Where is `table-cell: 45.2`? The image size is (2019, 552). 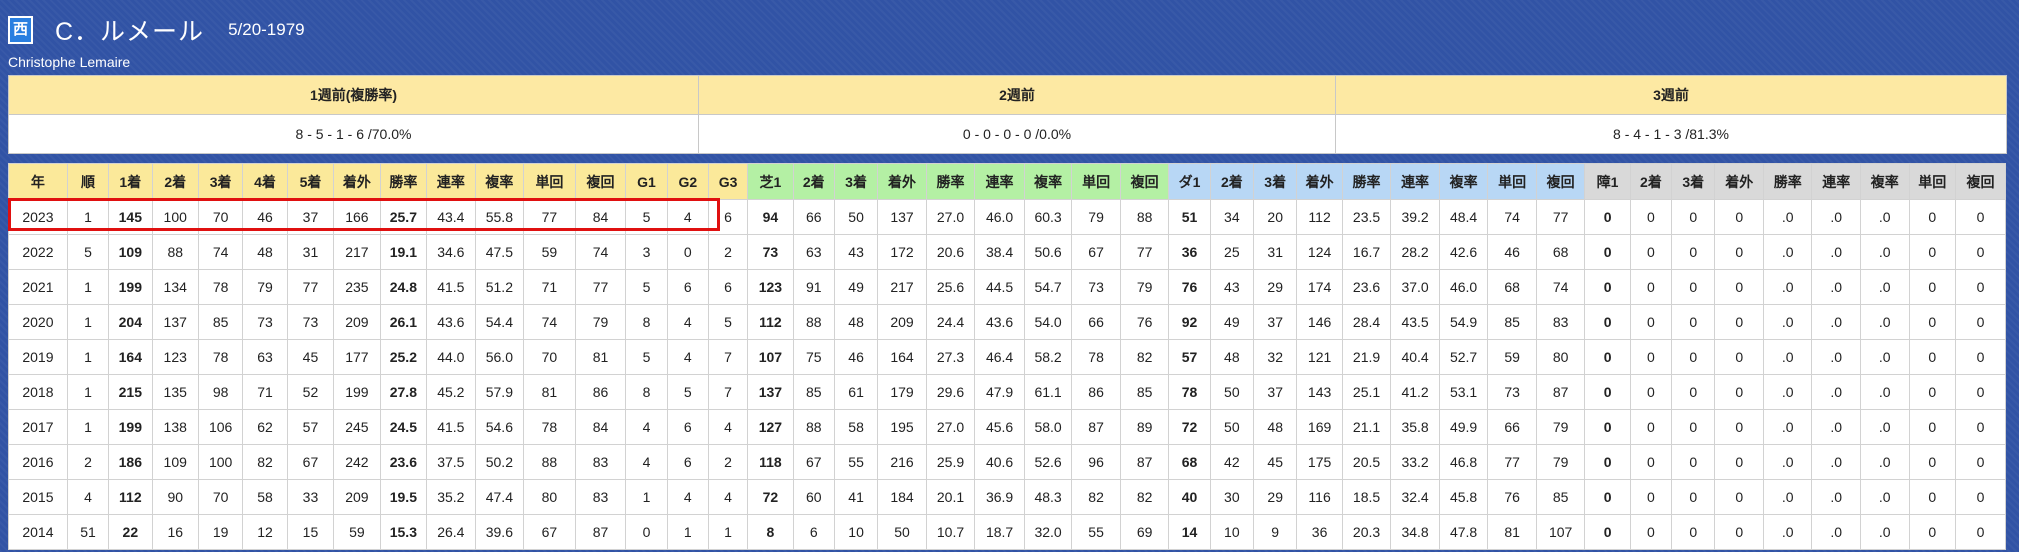 table-cell: 45.2 is located at coordinates (451, 392).